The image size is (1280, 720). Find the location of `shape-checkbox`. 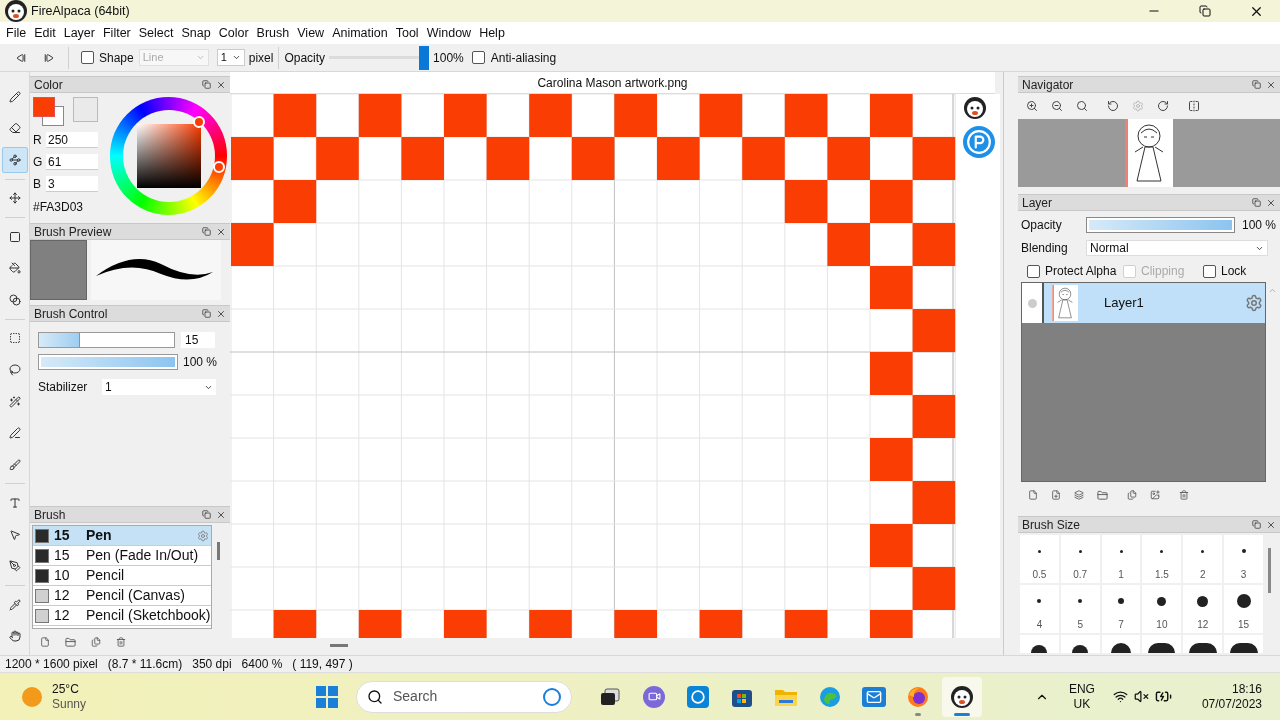

shape-checkbox is located at coordinates (87, 57).